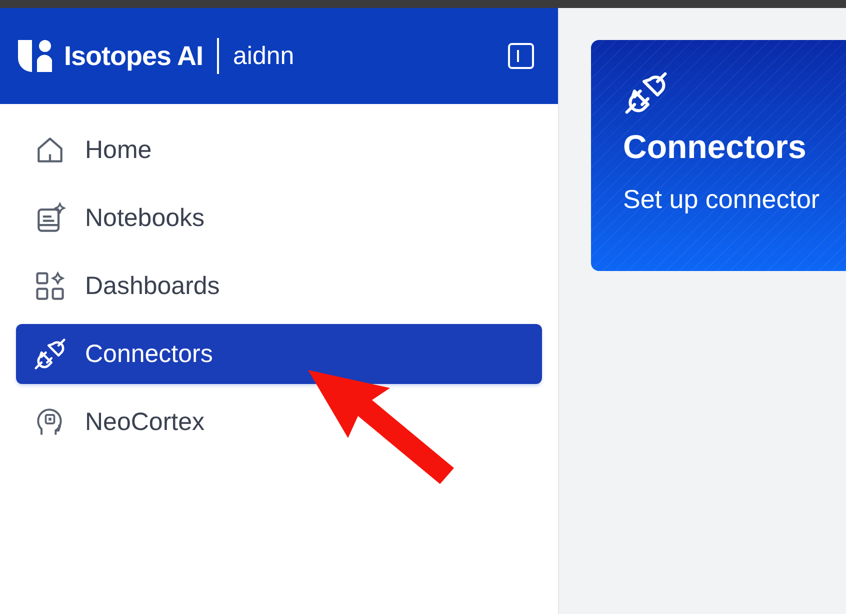 Image resolution: width=846 pixels, height=614 pixels. Describe the element at coordinates (279, 422) in the screenshot. I see `nav-item: NeoCortex` at that location.